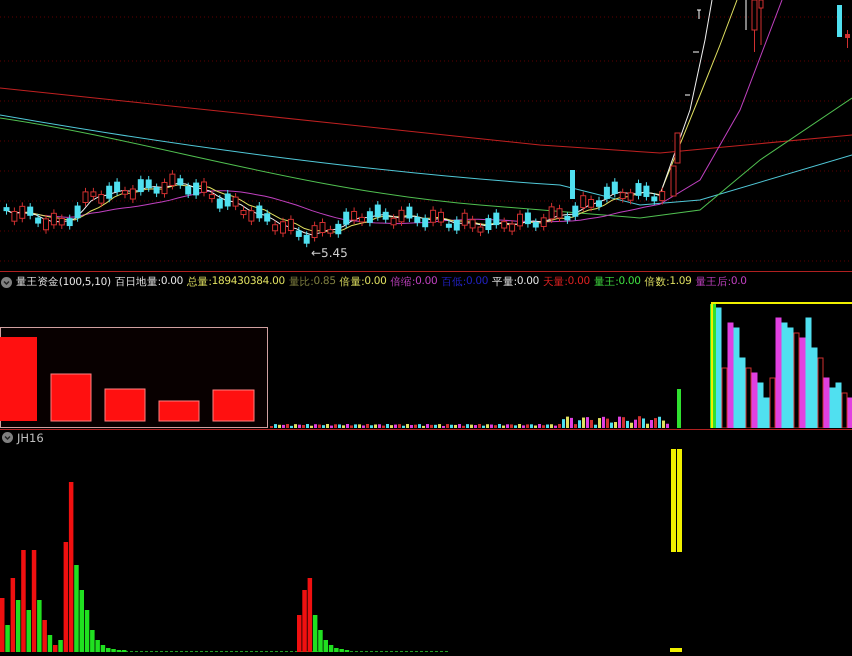 Image resolution: width=852 pixels, height=656 pixels. I want to click on indicator-label: 倍数:, so click(657, 282).